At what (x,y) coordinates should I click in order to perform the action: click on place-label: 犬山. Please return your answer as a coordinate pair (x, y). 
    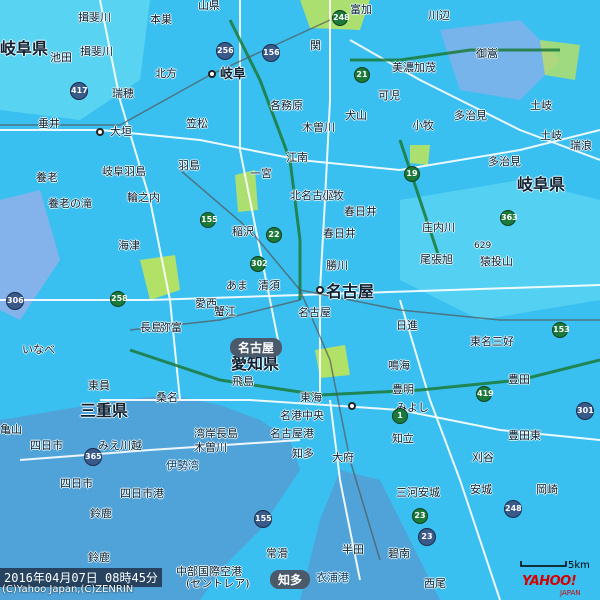
    Looking at the image, I should click on (356, 115).